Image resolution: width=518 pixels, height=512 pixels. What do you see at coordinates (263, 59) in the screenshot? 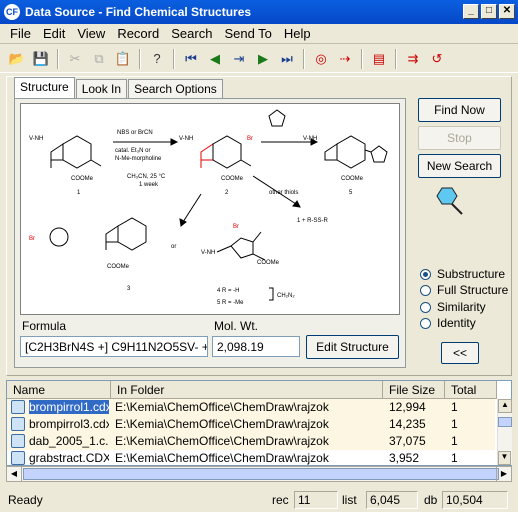
I see `next-record-icon: ▶` at bounding box center [263, 59].